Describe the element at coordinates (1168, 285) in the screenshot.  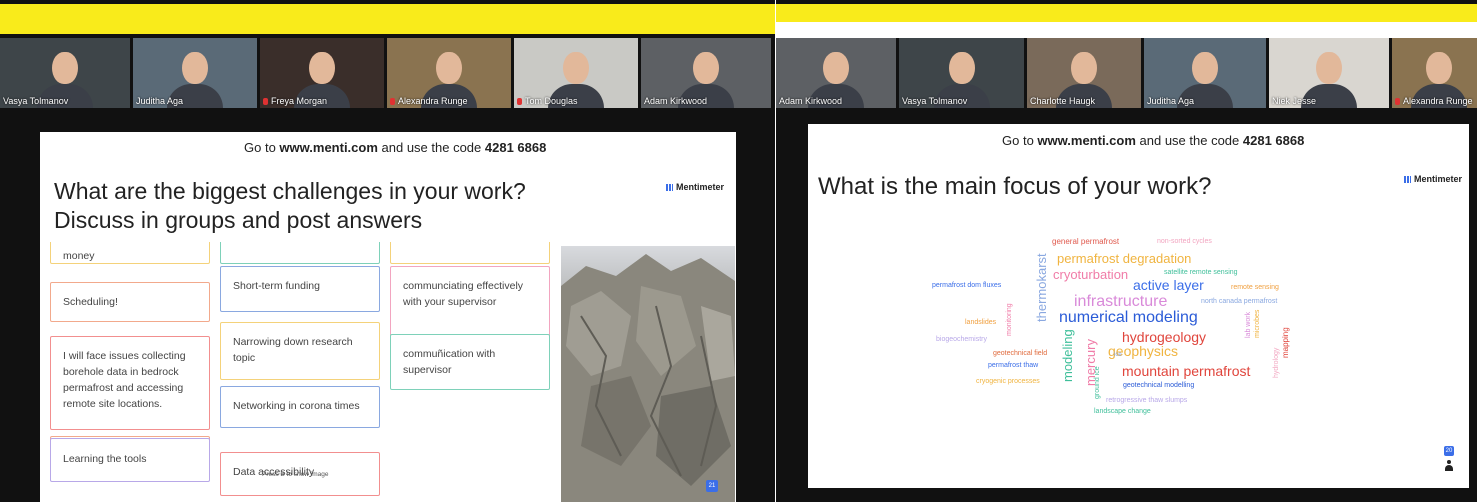
I see `word-cloud-word: active layer` at that location.